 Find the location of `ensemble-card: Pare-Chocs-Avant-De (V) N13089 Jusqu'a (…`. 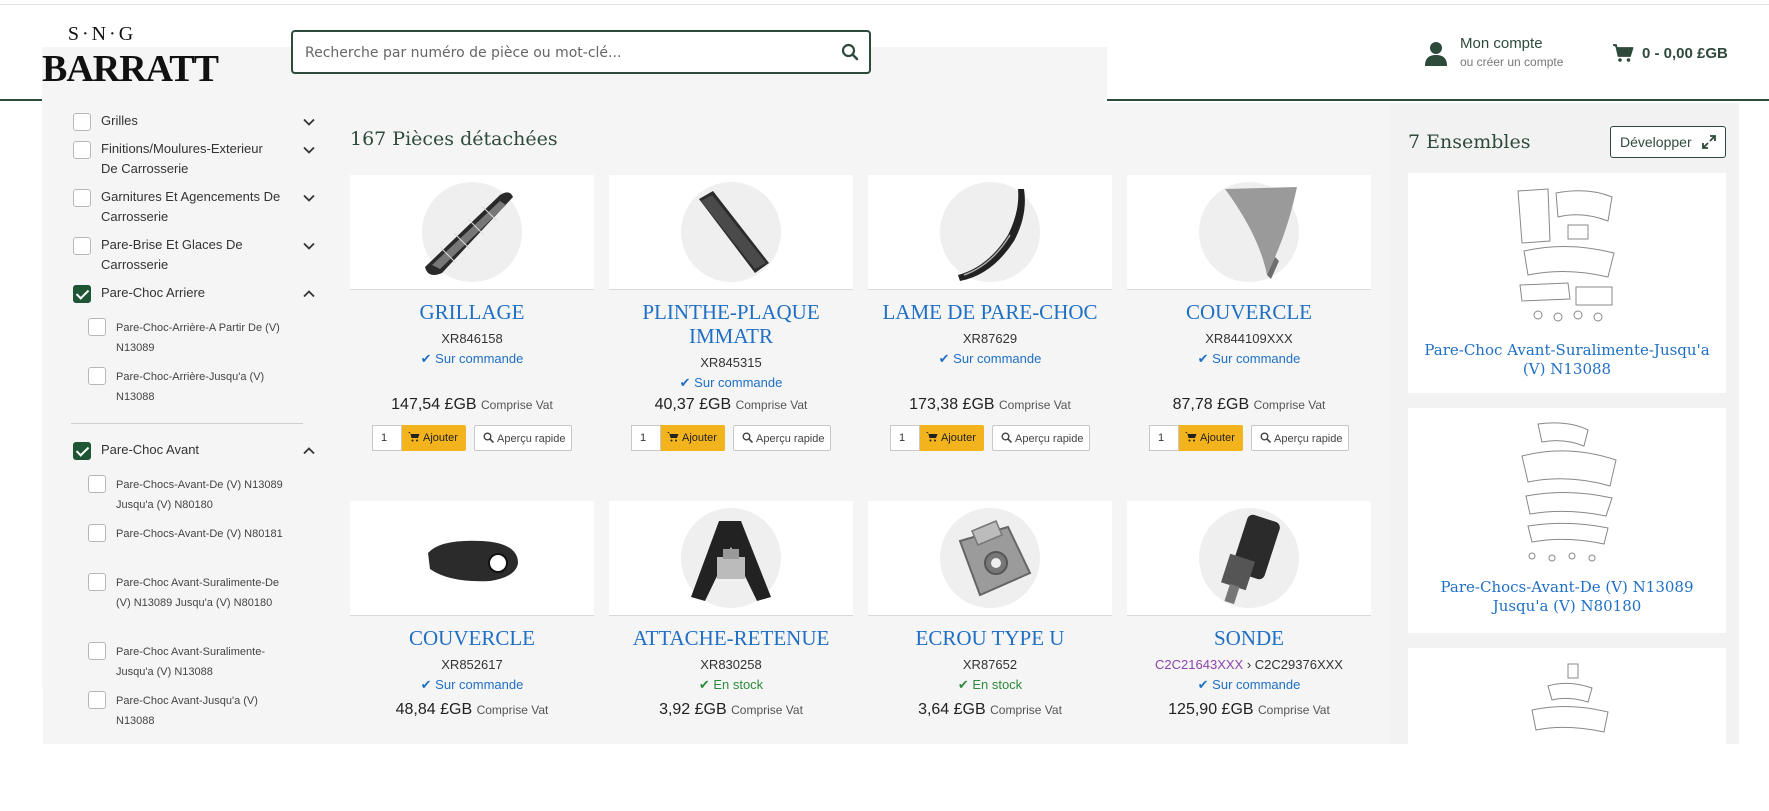

ensemble-card: Pare-Chocs-Avant-De (V) N13089 Jusqu'a (… is located at coordinates (1567, 520).